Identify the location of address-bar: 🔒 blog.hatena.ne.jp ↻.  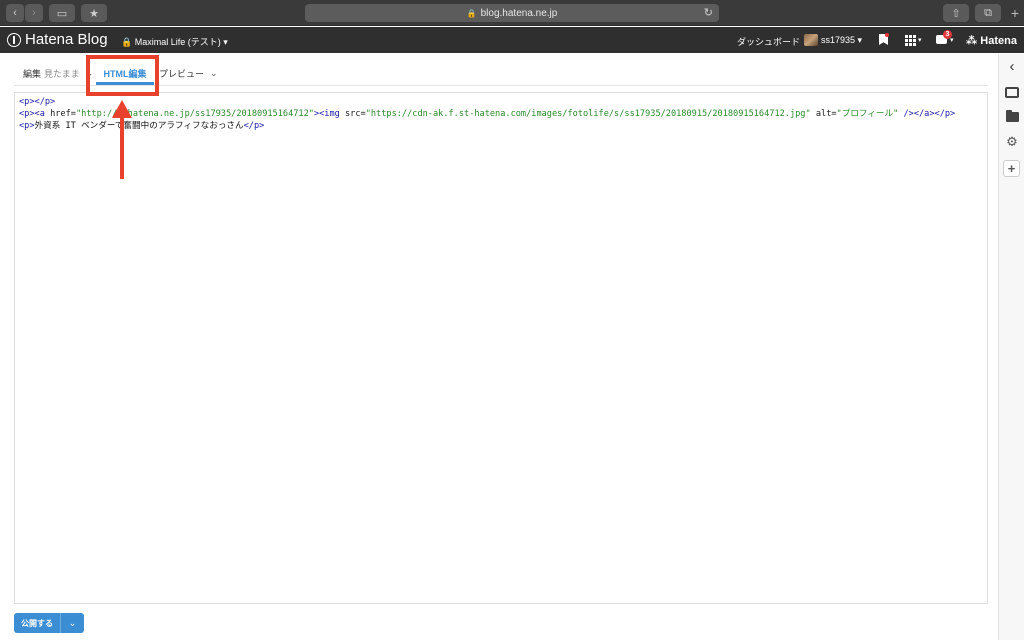
(512, 13).